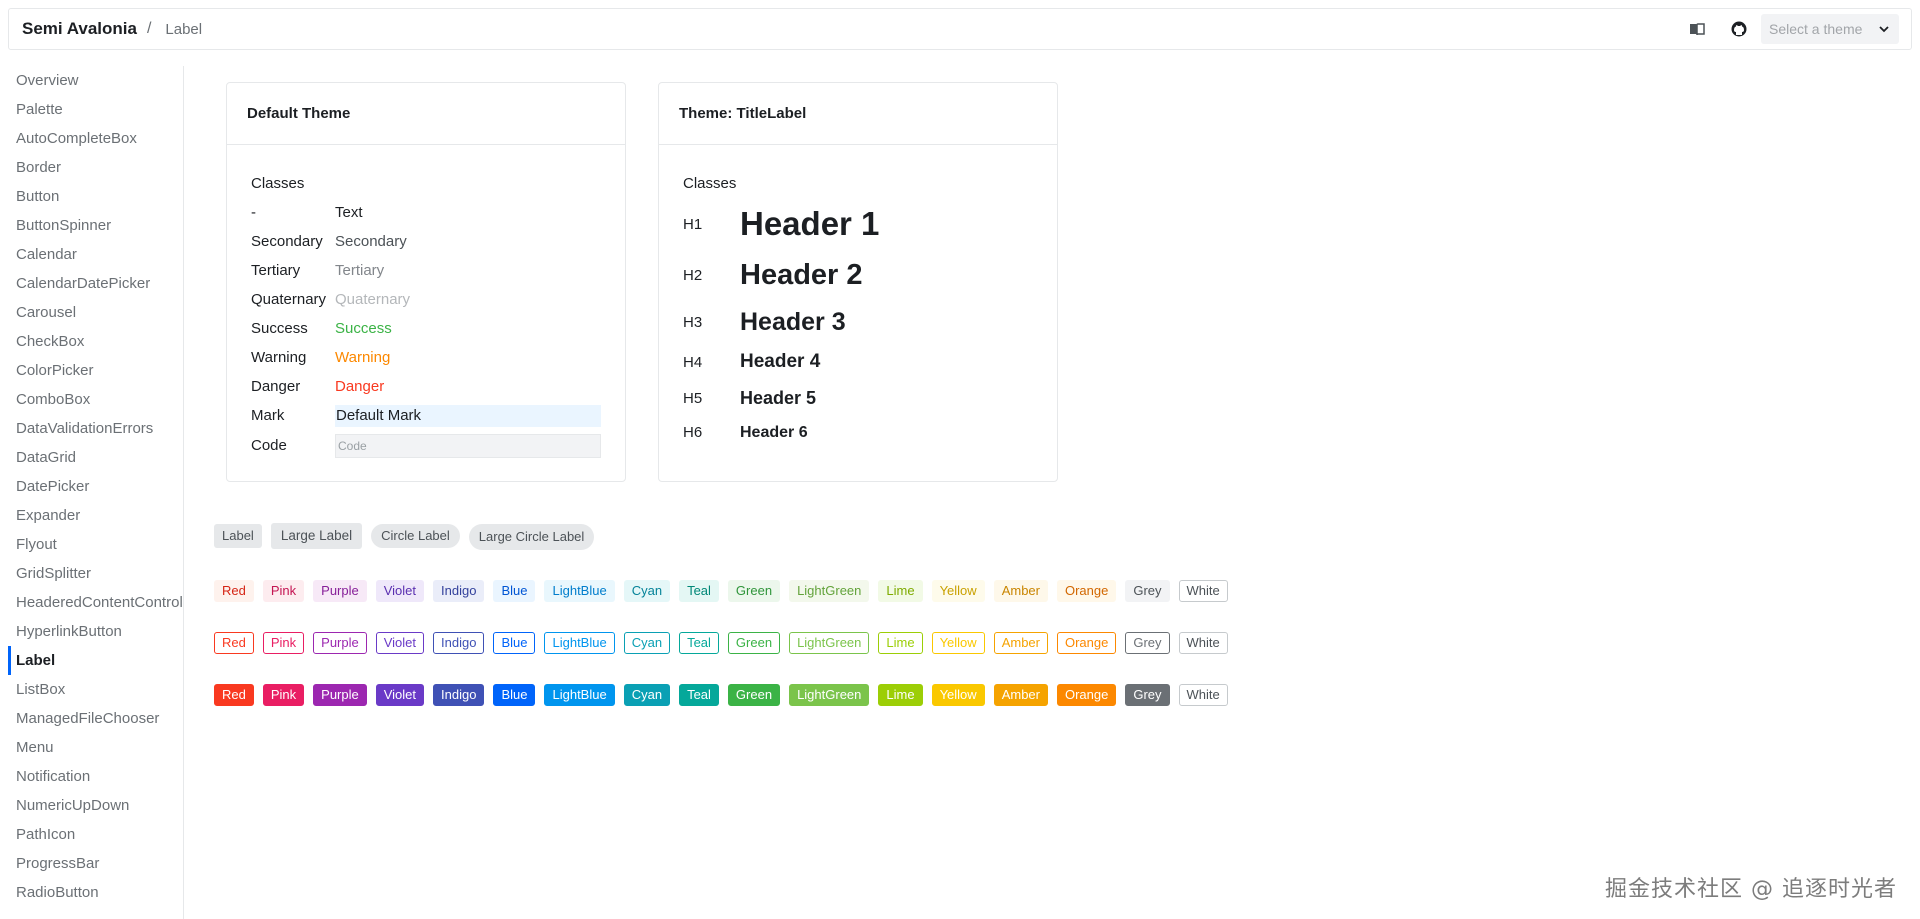 The image size is (1920, 919). Describe the element at coordinates (459, 591) in the screenshot. I see `label-light-indigo: Indigo` at that location.